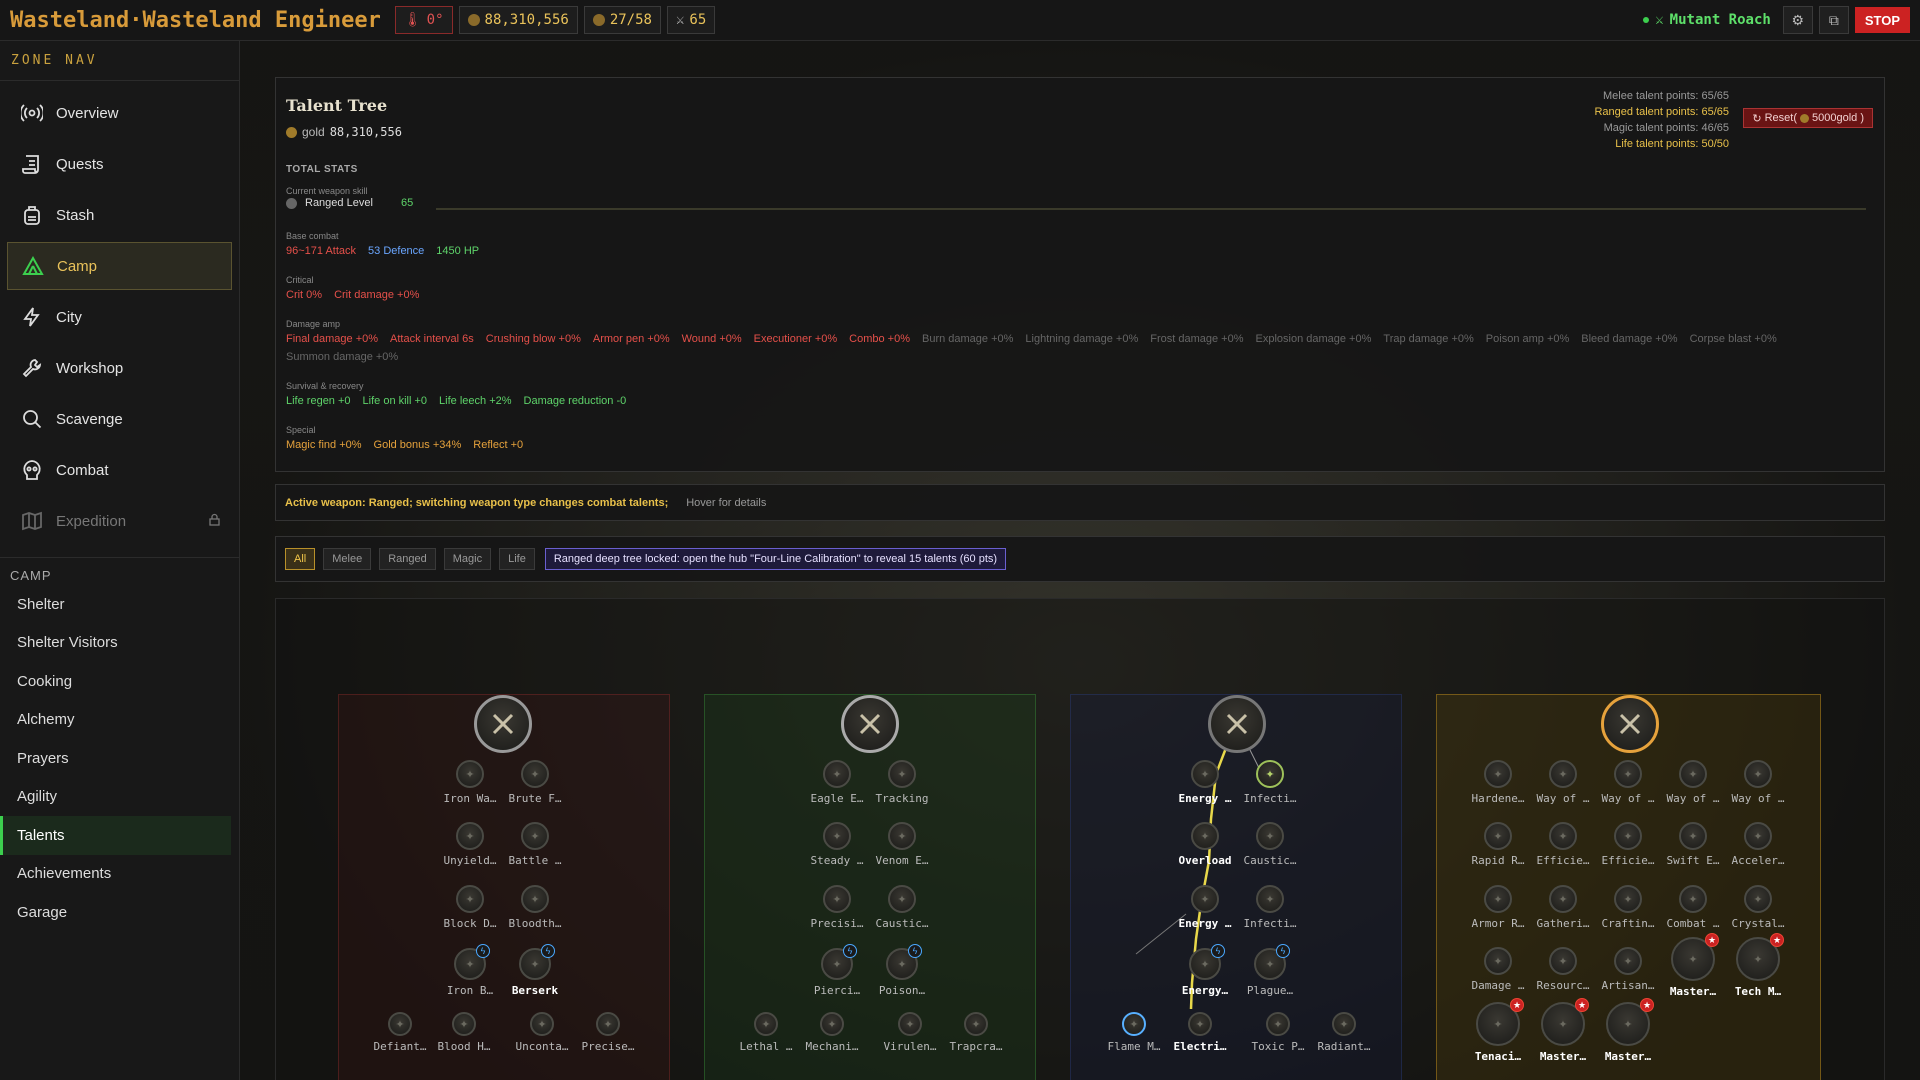 This screenshot has width=1920, height=1080. I want to click on nav-workshop: Workshop, so click(119, 368).